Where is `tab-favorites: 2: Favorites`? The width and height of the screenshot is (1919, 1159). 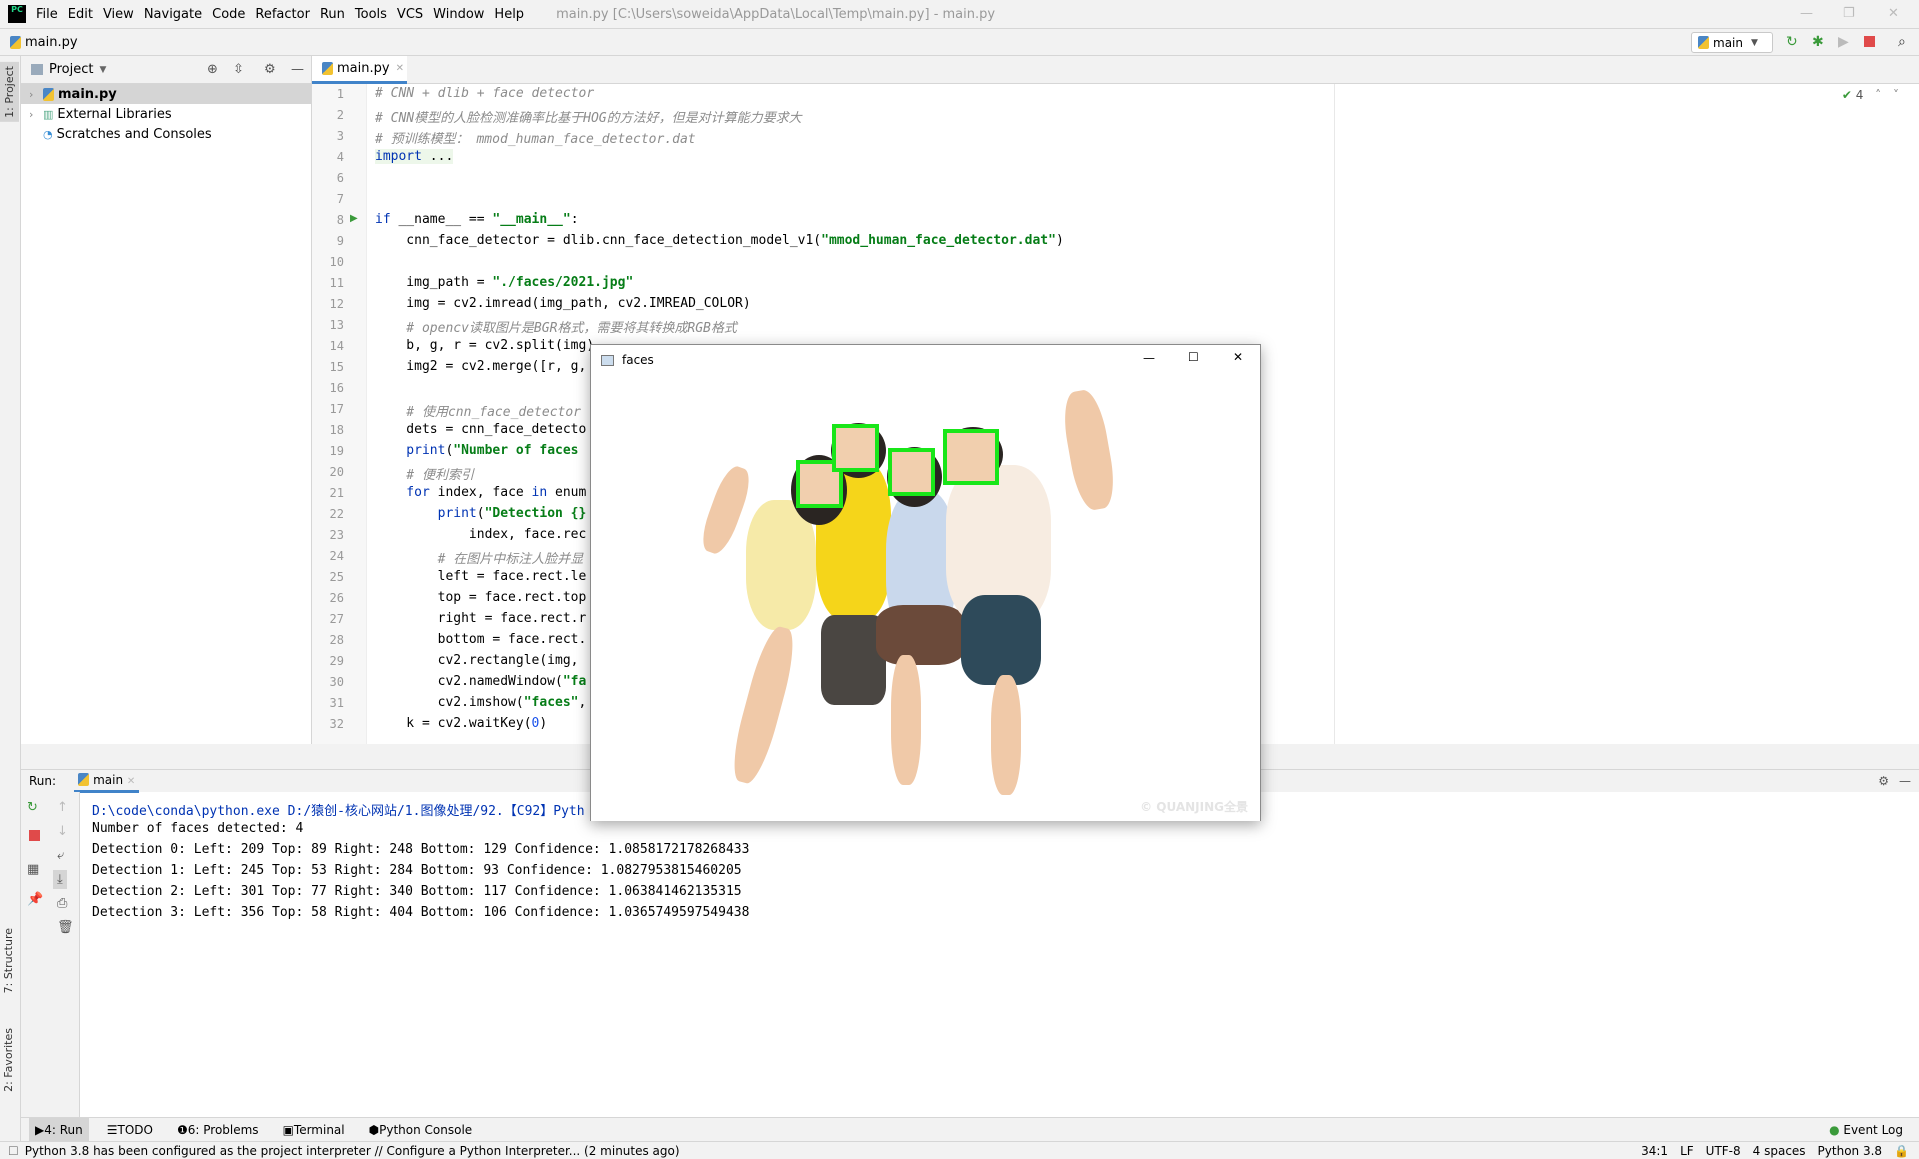 tab-favorites: 2: Favorites is located at coordinates (8, 1060).